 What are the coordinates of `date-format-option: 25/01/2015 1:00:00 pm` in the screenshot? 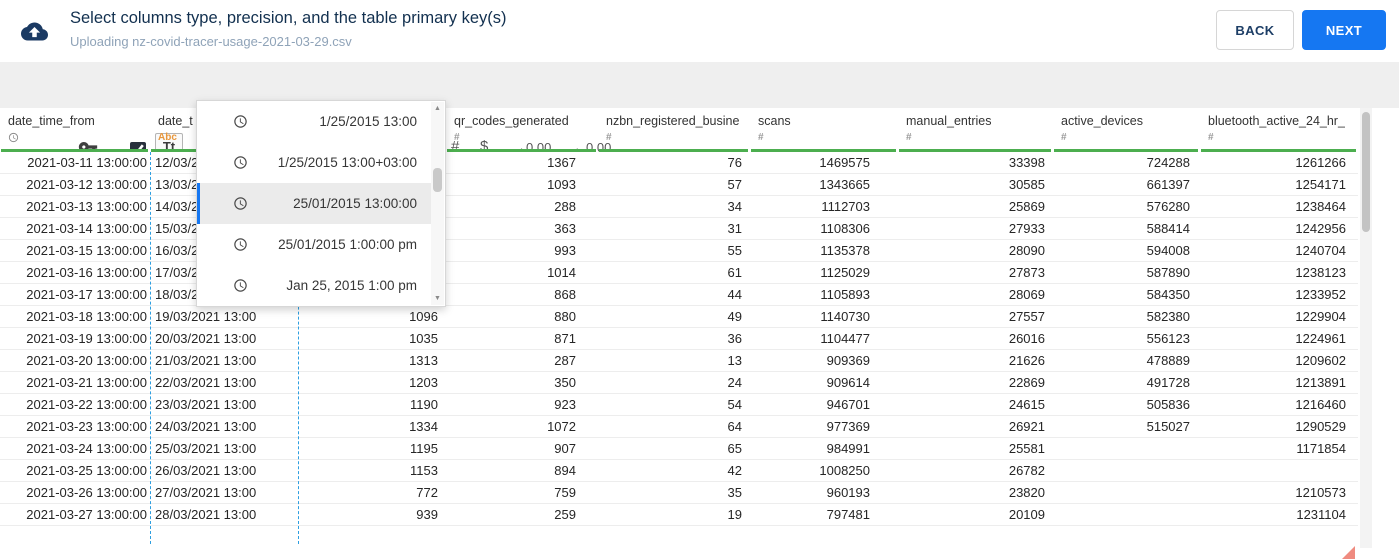 It's located at (314, 244).